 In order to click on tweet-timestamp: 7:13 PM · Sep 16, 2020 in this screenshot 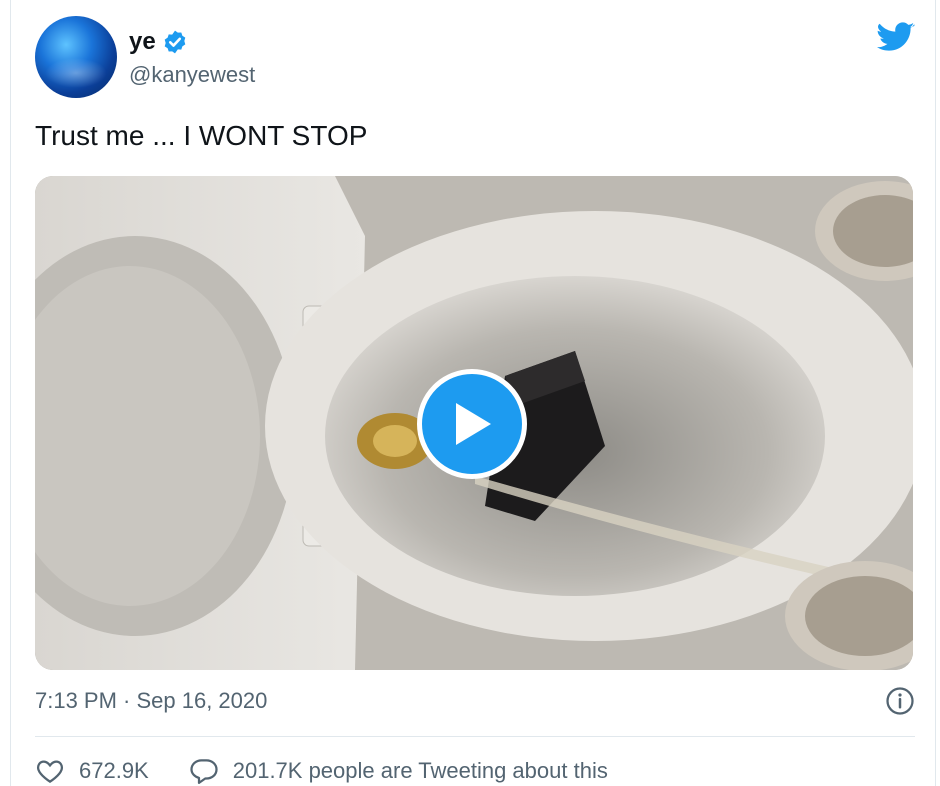, I will do `click(151, 701)`.